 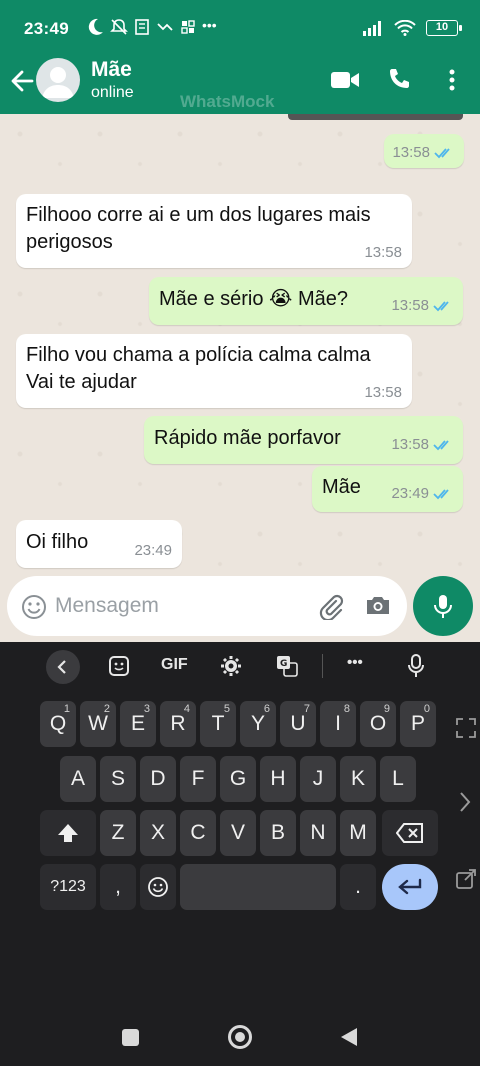 What do you see at coordinates (207, 606) in the screenshot?
I see `message-input: Mensagem` at bounding box center [207, 606].